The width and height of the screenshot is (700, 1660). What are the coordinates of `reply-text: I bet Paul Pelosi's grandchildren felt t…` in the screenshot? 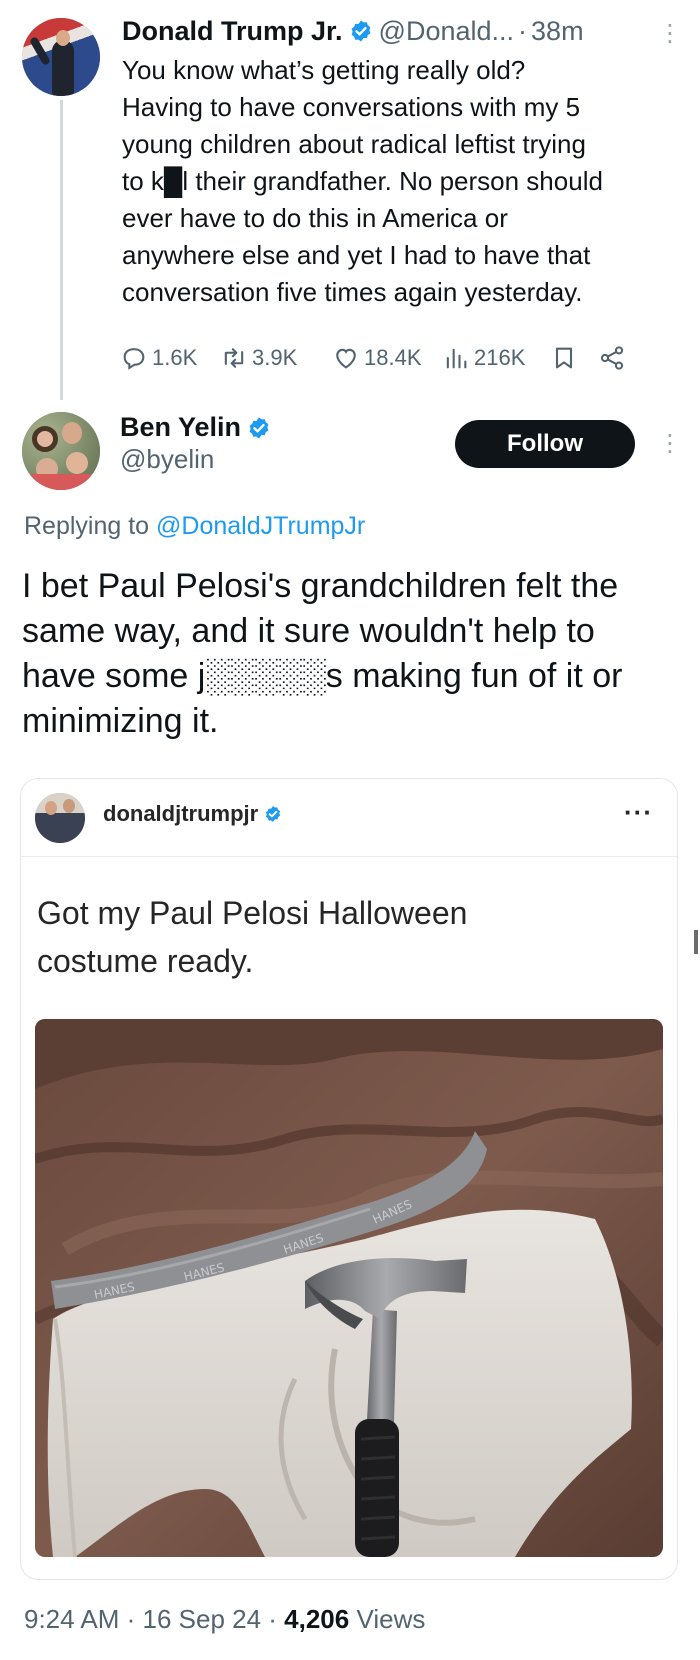 It's located at (322, 653).